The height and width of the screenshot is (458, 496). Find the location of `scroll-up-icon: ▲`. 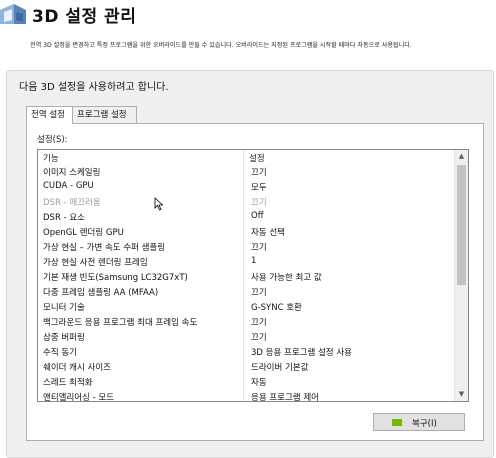

scroll-up-icon: ▲ is located at coordinates (461, 156).